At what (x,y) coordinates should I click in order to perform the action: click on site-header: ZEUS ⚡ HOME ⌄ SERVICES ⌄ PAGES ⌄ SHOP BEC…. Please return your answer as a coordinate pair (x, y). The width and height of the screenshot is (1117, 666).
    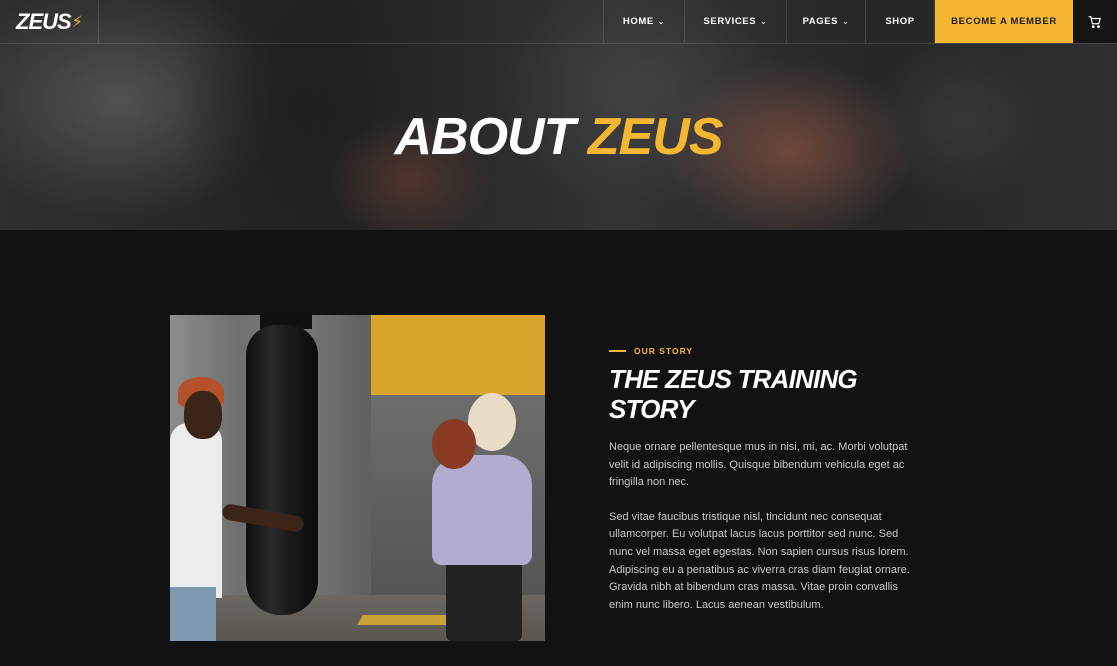
    Looking at the image, I should click on (558, 22).